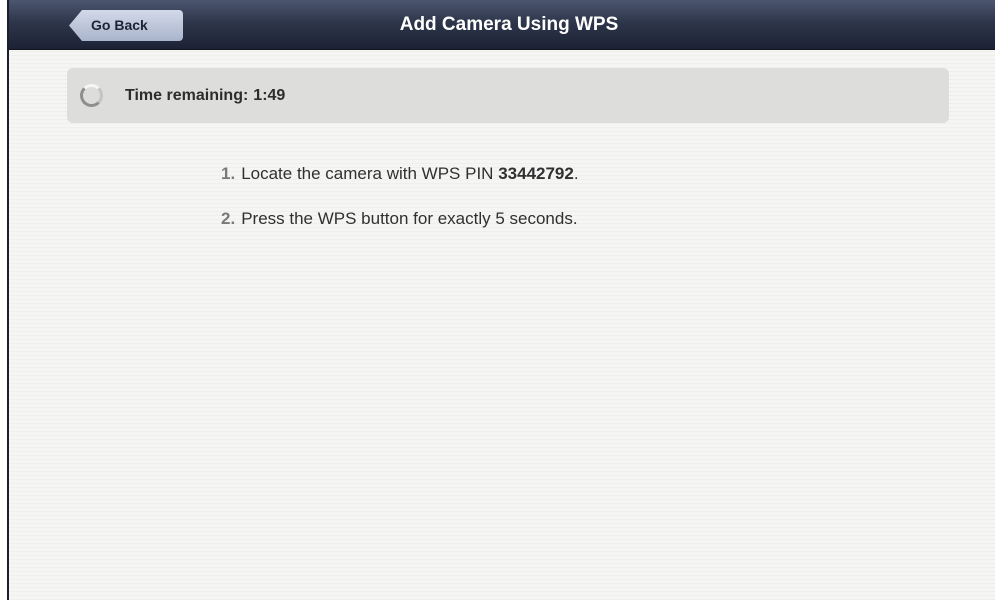 The image size is (995, 600). What do you see at coordinates (126, 25) in the screenshot?
I see `go-back-button: Go Back` at bounding box center [126, 25].